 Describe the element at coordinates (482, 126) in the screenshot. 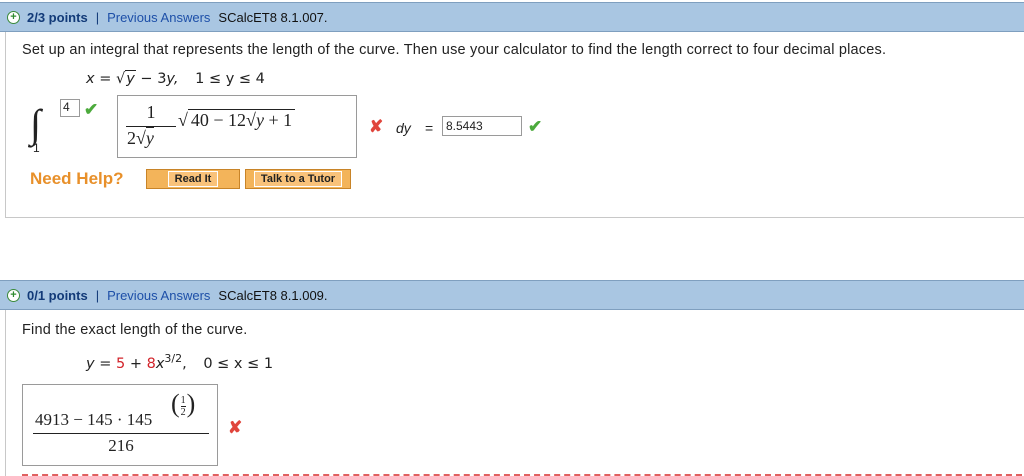

I see `length-value-input: 8.5443` at that location.